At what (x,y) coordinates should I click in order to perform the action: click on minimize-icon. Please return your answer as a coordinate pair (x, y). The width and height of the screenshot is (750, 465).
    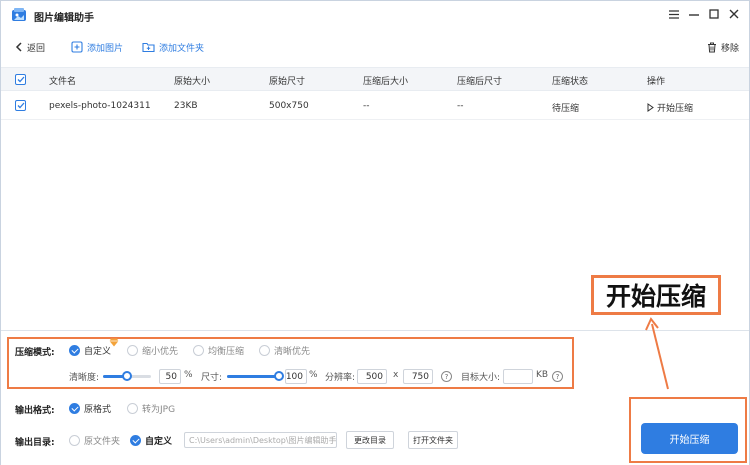
    Looking at the image, I should click on (694, 14).